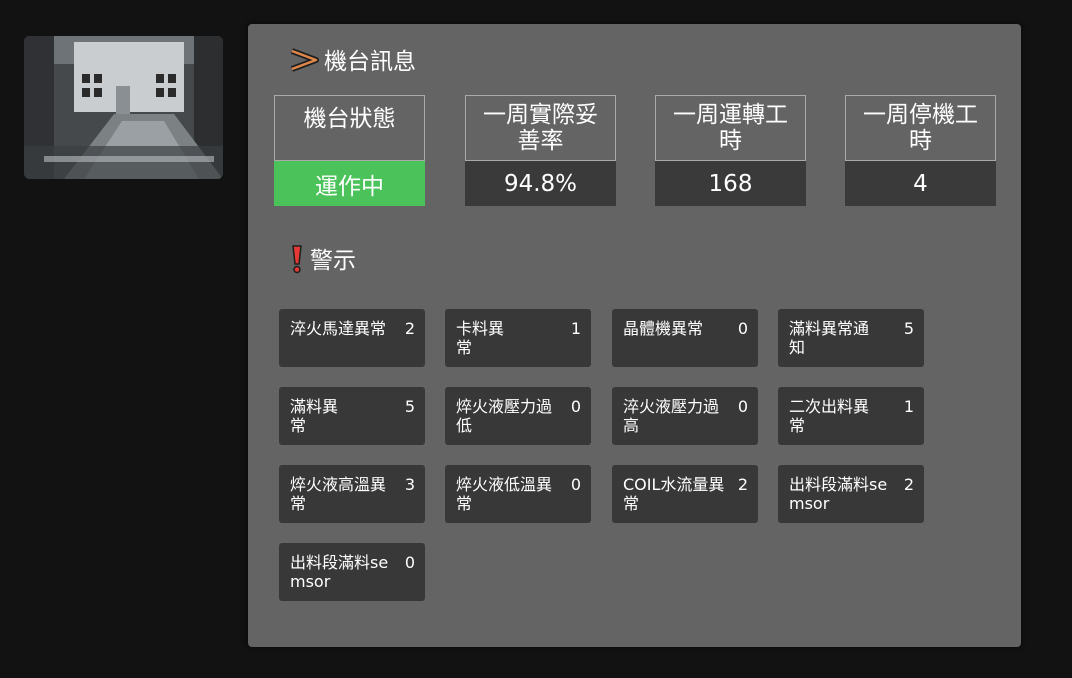 This screenshot has width=1072, height=678. Describe the element at coordinates (518, 338) in the screenshot. I see `alert-tile: 卡料異常 1` at that location.